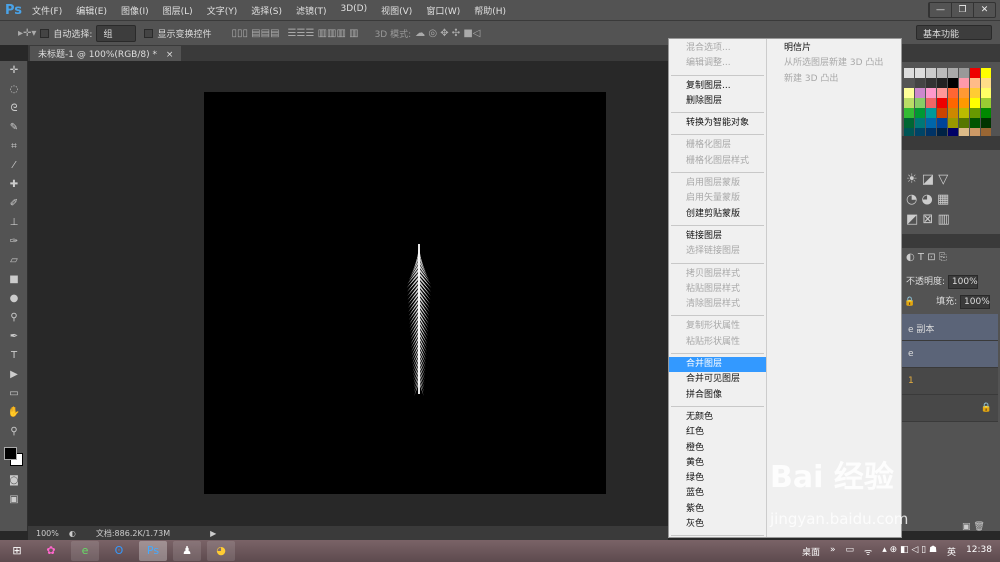 Image resolution: width=1000 pixels, height=562 pixels. Describe the element at coordinates (135, 10) in the screenshot. I see `menu-item: 图像(I)` at that location.